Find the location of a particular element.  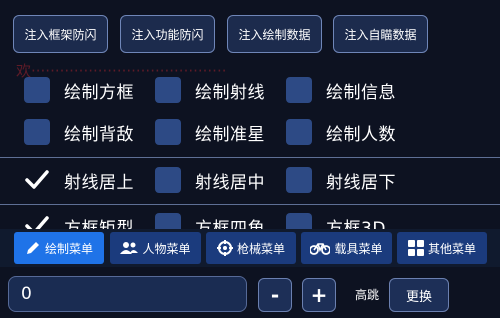

option-draw-box: 绘制方框 is located at coordinates (79, 90).